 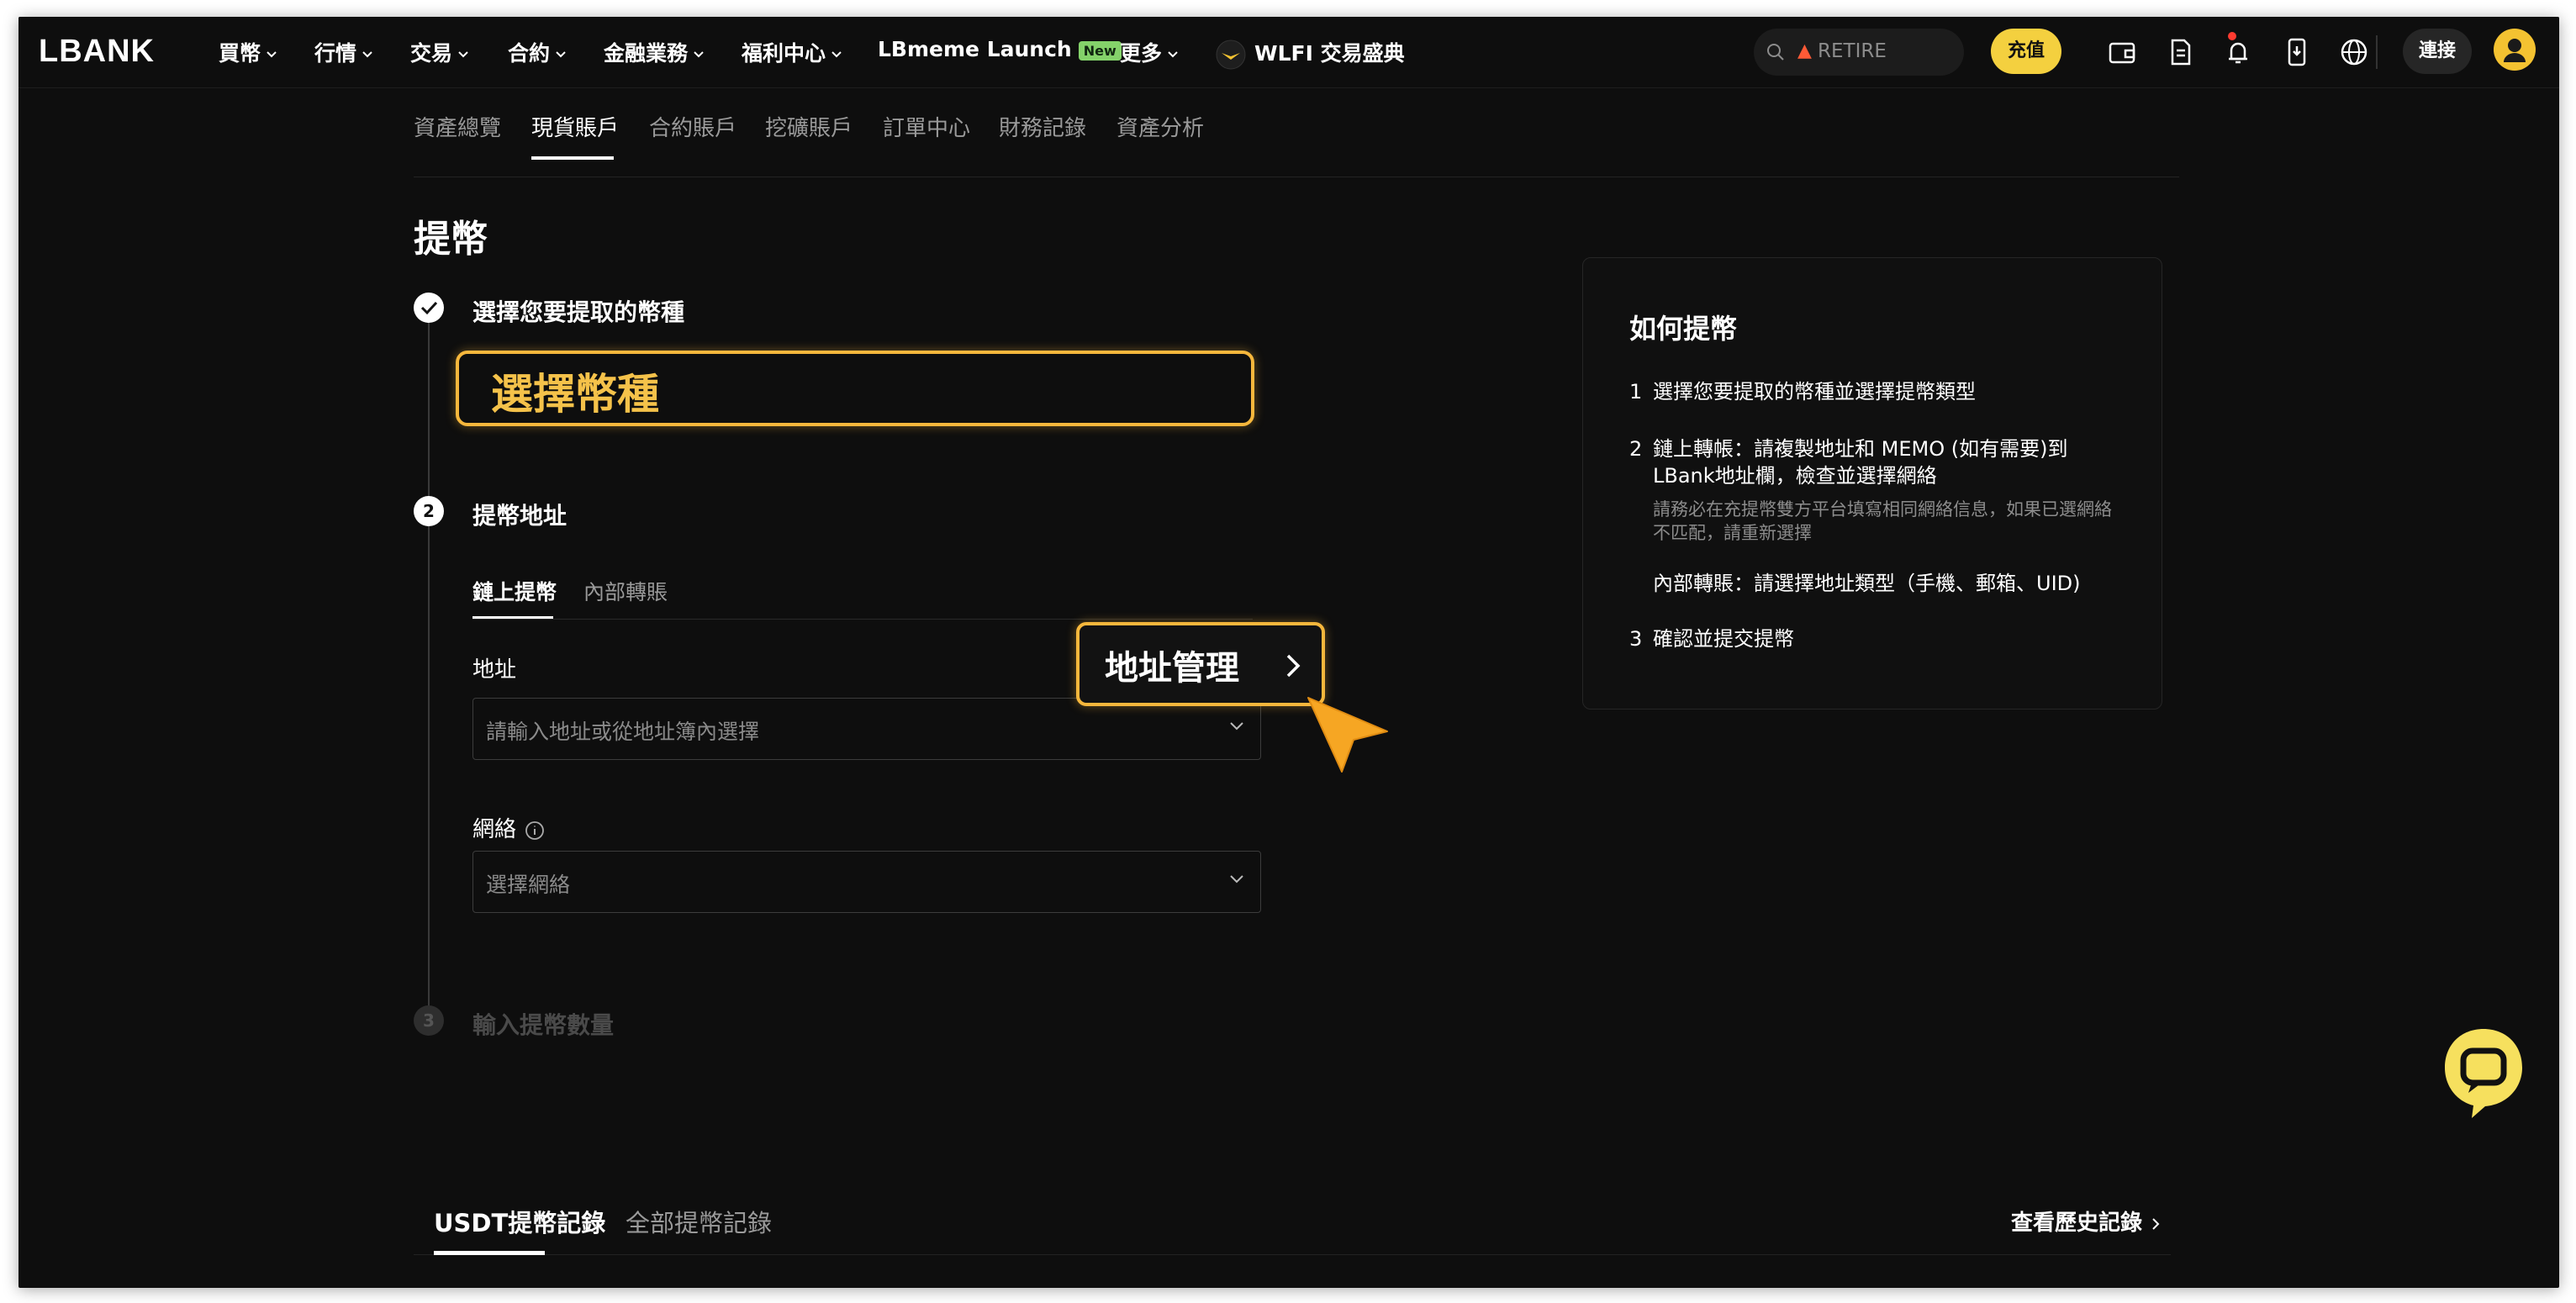 I want to click on step-2-number: 2, so click(x=429, y=511).